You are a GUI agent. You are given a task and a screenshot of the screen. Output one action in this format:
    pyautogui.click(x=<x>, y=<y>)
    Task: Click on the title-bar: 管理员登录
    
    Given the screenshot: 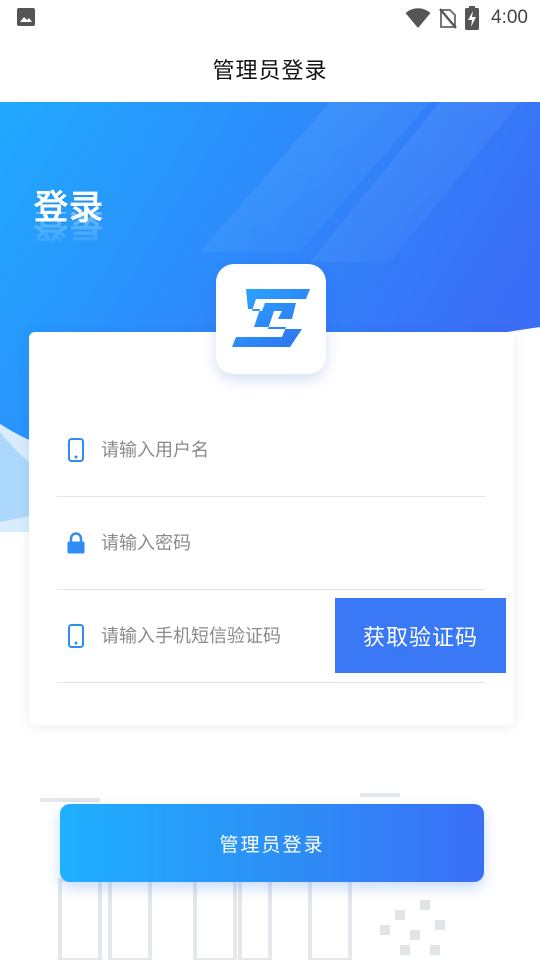 What is the action you would take?
    pyautogui.click(x=270, y=69)
    